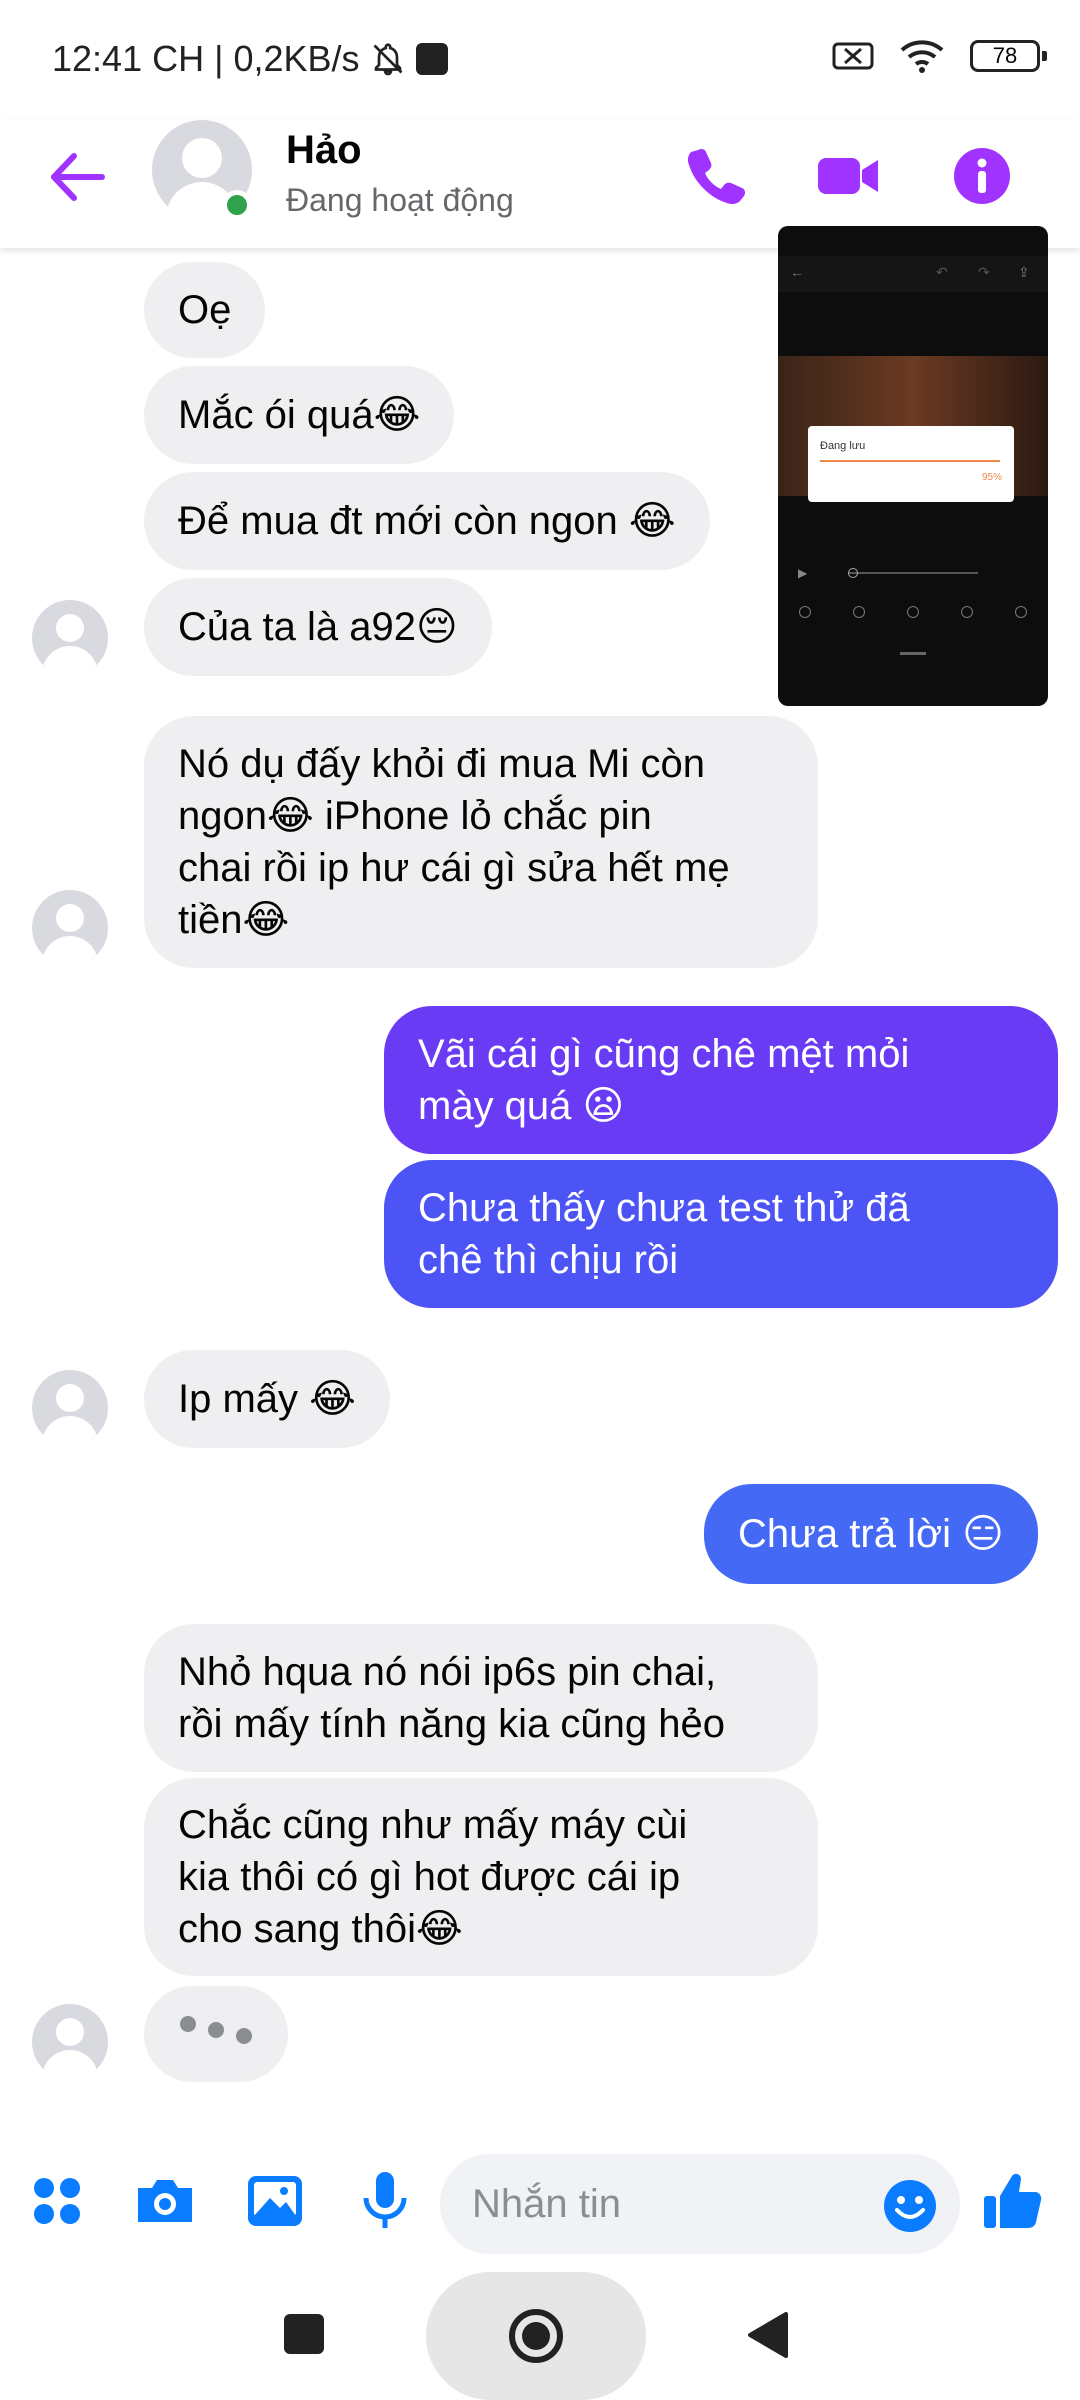 The height and width of the screenshot is (2400, 1080). I want to click on pip-back-icon: ←, so click(797, 272).